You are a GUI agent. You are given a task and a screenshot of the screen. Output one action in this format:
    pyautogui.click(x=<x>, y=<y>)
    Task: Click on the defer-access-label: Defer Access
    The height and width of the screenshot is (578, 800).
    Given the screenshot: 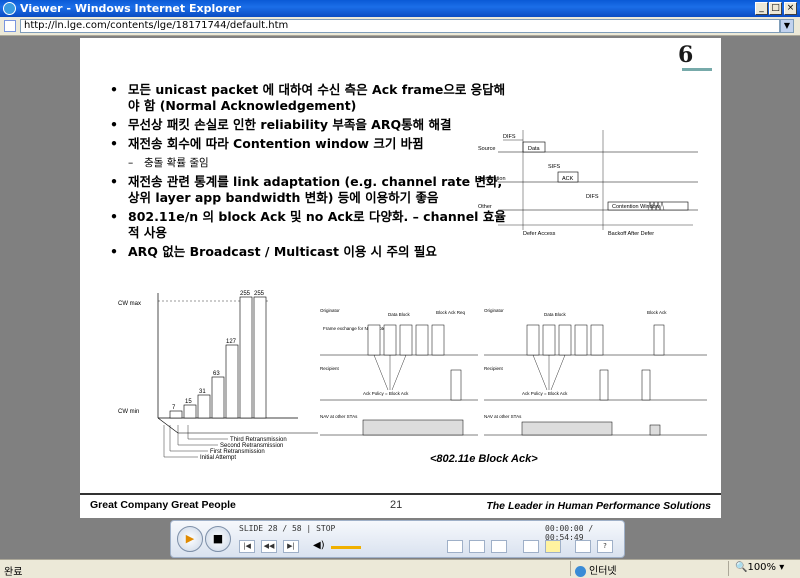 What is the action you would take?
    pyautogui.click(x=539, y=234)
    